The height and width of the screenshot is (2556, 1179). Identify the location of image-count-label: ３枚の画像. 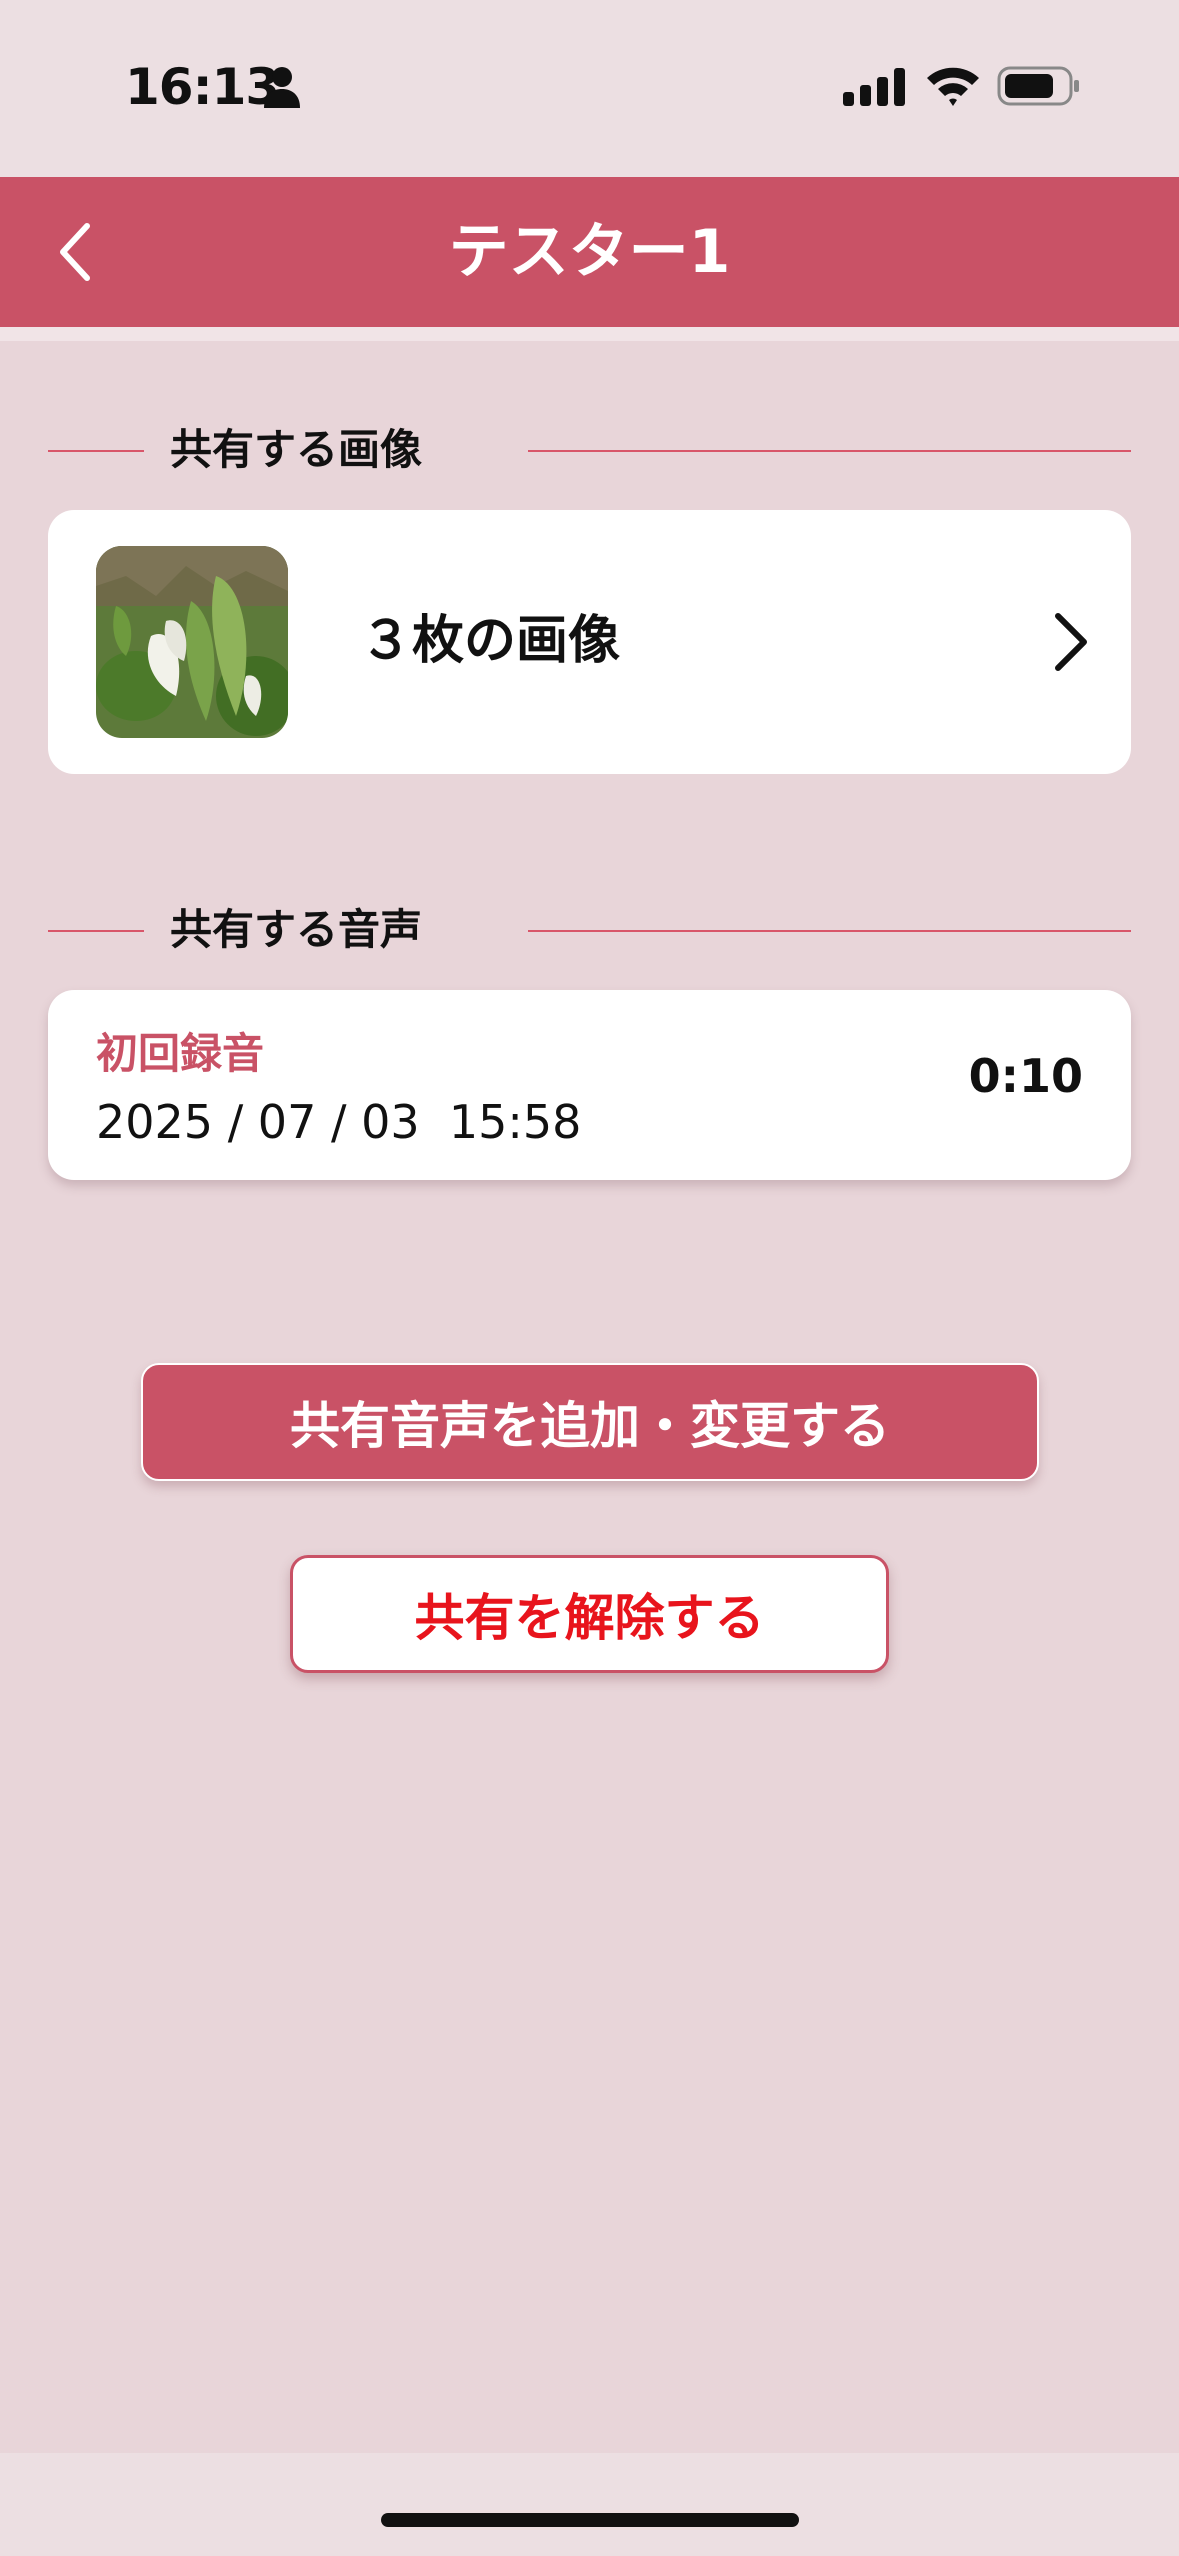
(490, 641).